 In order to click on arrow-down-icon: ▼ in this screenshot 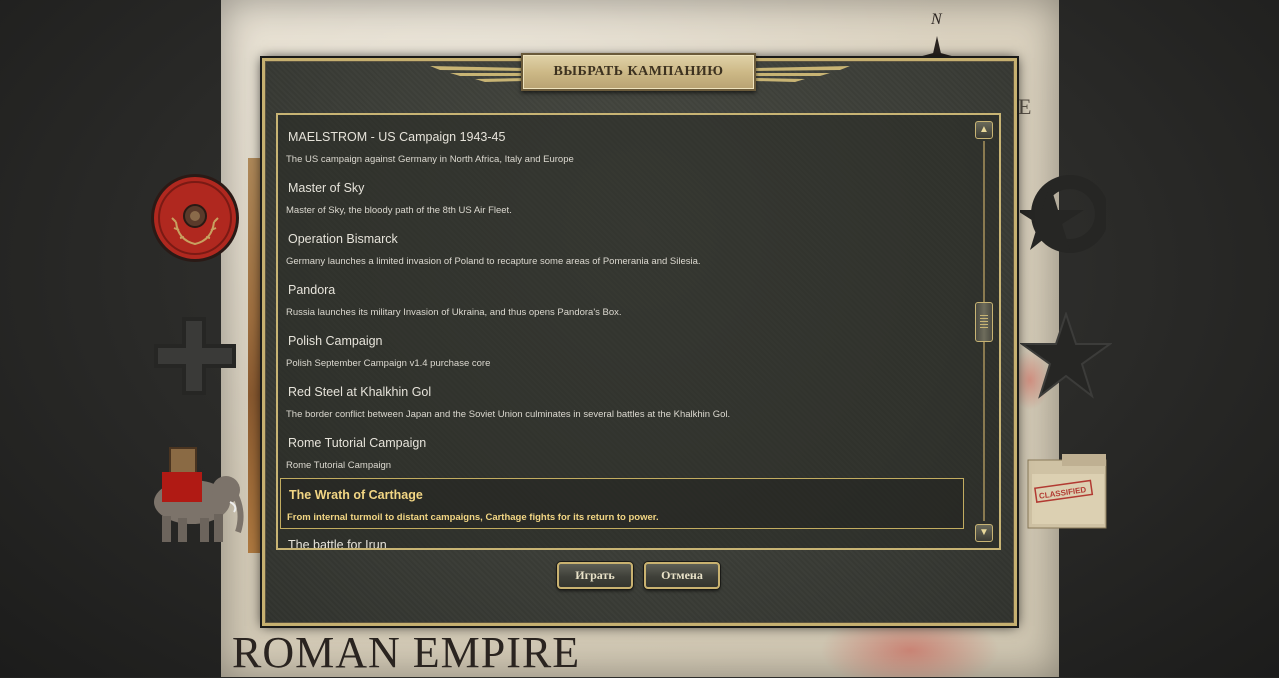, I will do `click(984, 532)`.